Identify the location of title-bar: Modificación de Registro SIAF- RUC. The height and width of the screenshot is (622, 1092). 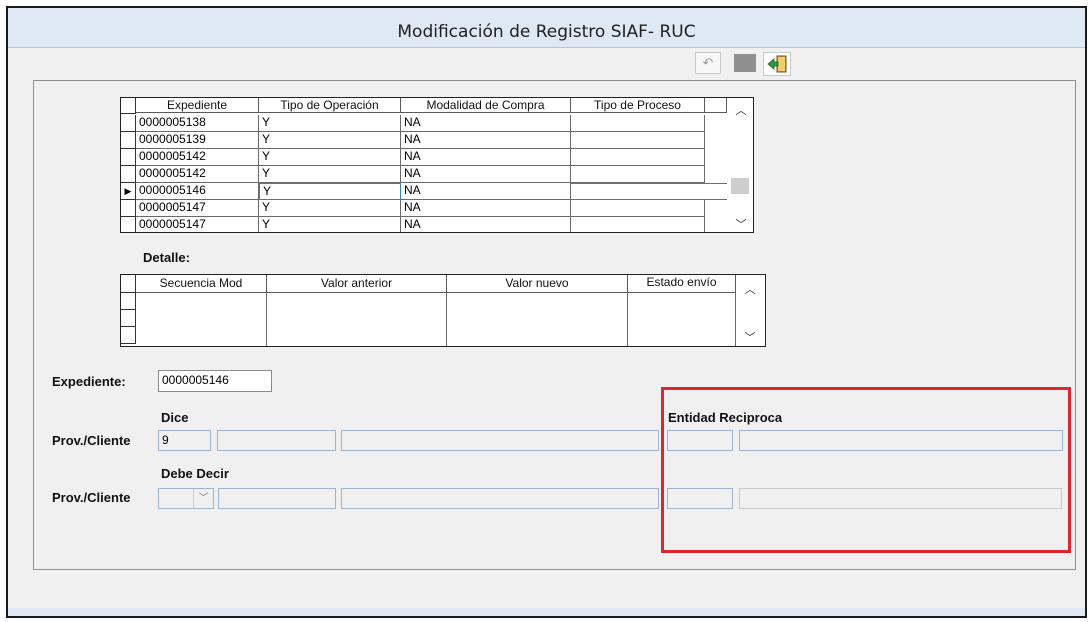
(546, 28).